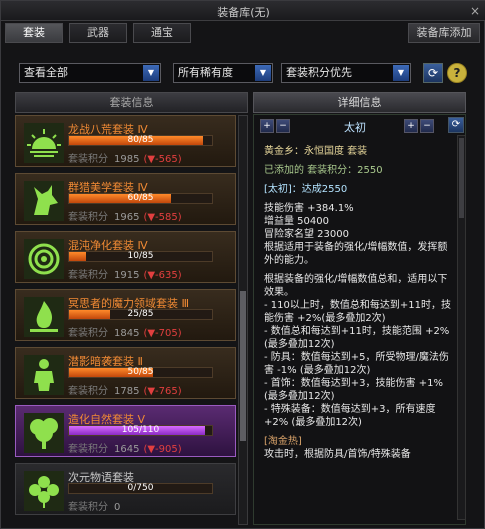 This screenshot has height=529, width=485. Describe the element at coordinates (90, 73) in the screenshot. I see `view-filter-select: 查看全部 ▼` at that location.